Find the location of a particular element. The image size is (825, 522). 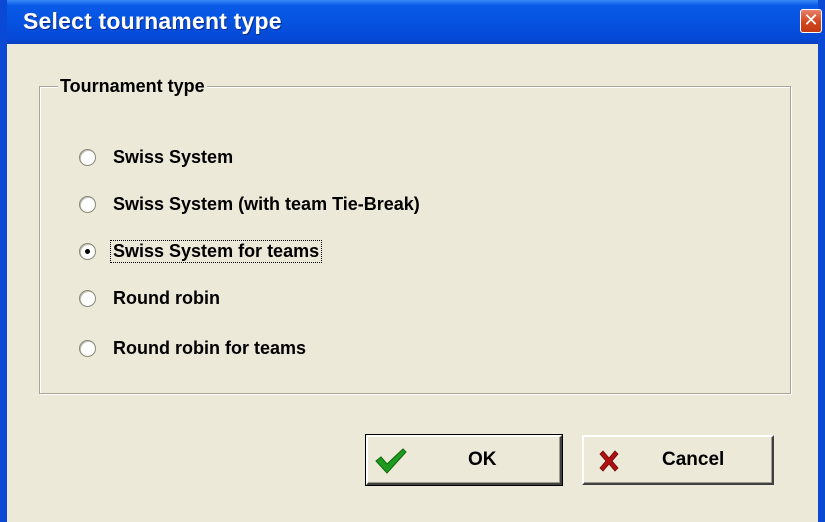

groupbox-label: Tournament type is located at coordinates (132, 86).